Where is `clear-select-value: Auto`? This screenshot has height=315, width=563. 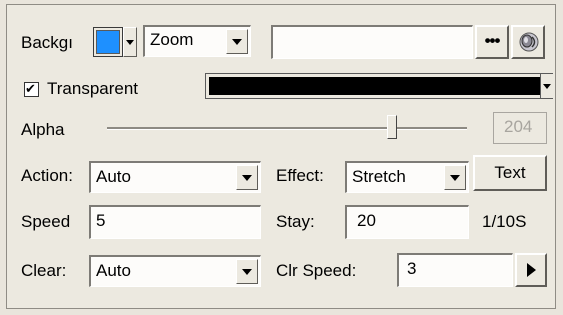 clear-select-value: Auto is located at coordinates (113, 270).